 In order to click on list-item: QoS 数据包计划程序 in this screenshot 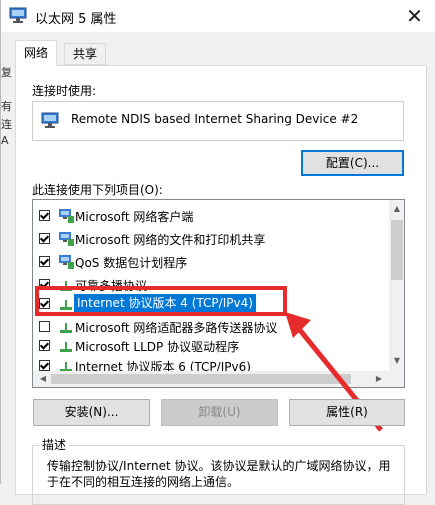, I will do `click(211, 262)`.